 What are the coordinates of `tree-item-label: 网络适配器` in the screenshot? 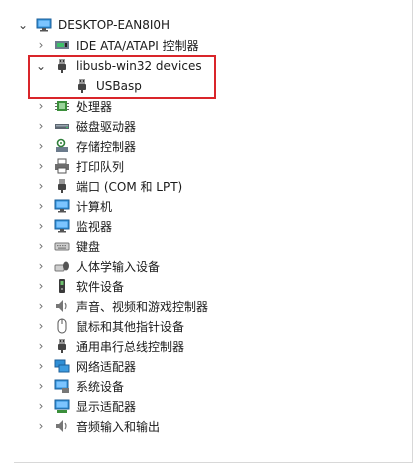 It's located at (106, 366).